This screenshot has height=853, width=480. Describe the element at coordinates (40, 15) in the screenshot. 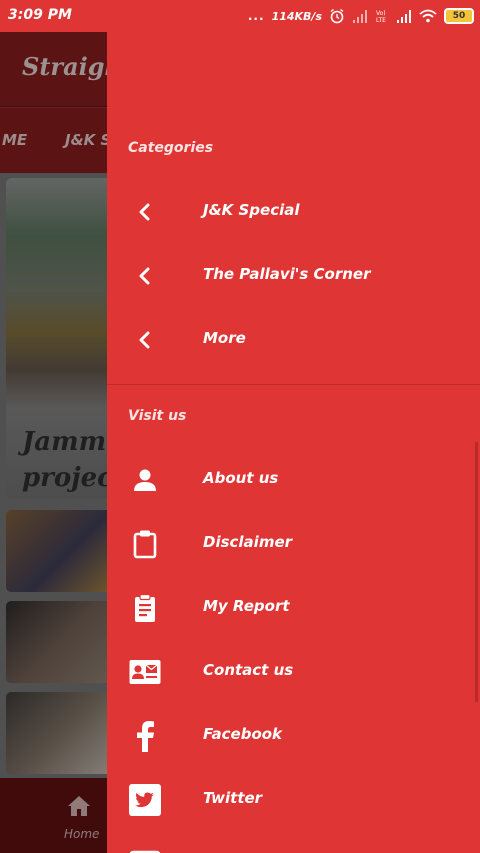

I see `status-time: 3:09 PM` at that location.